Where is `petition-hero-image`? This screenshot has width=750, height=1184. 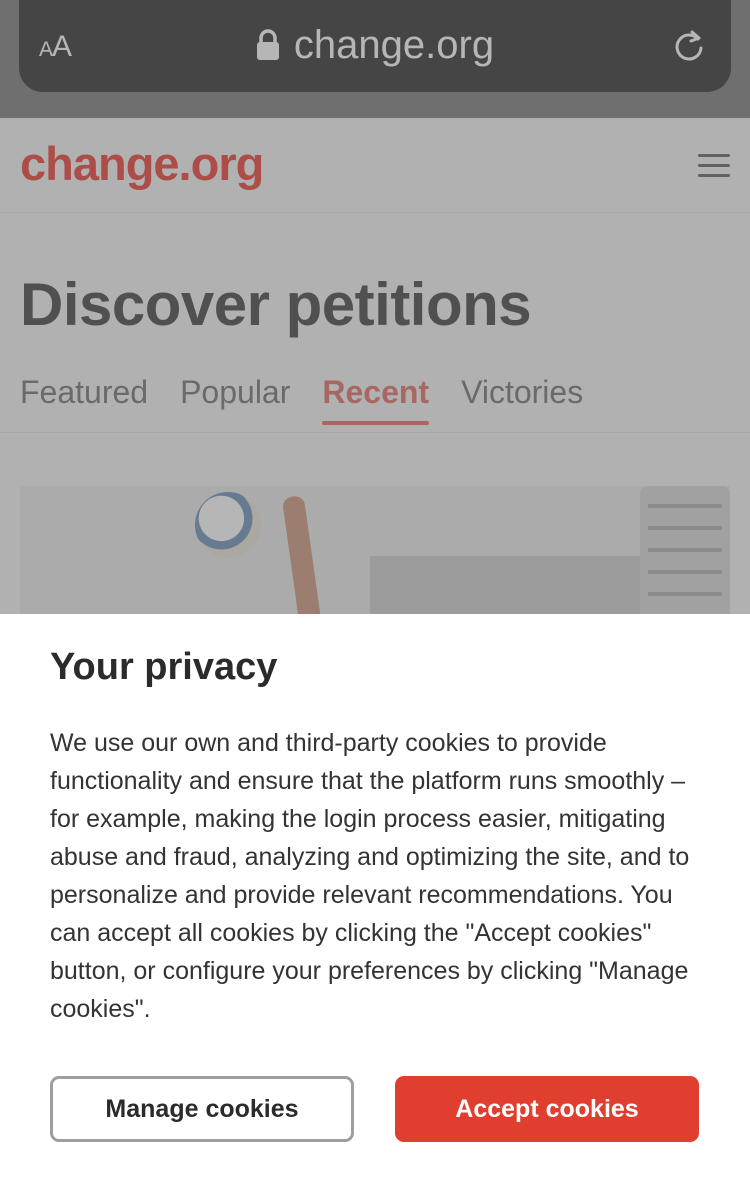 petition-hero-image is located at coordinates (375, 550).